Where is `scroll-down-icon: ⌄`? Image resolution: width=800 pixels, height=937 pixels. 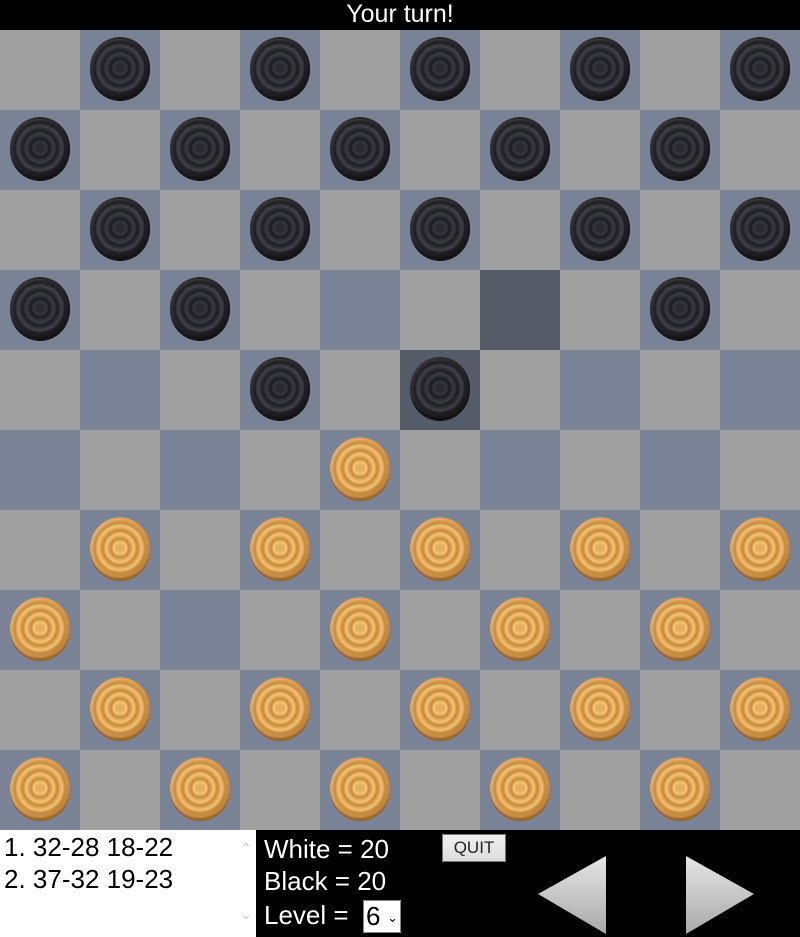 scroll-down-icon: ⌄ is located at coordinates (246, 914).